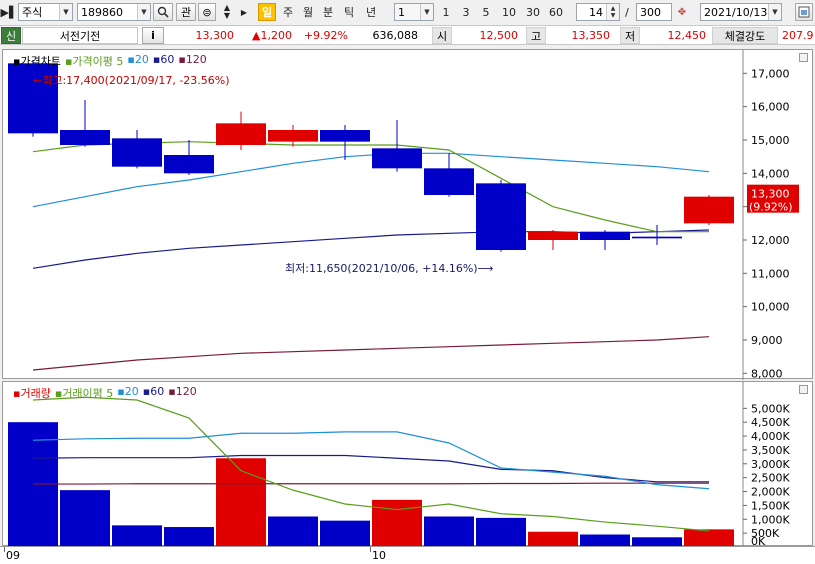 The width and height of the screenshot is (815, 564). What do you see at coordinates (80, 35) in the screenshot?
I see `stock-name: 서전기전` at bounding box center [80, 35].